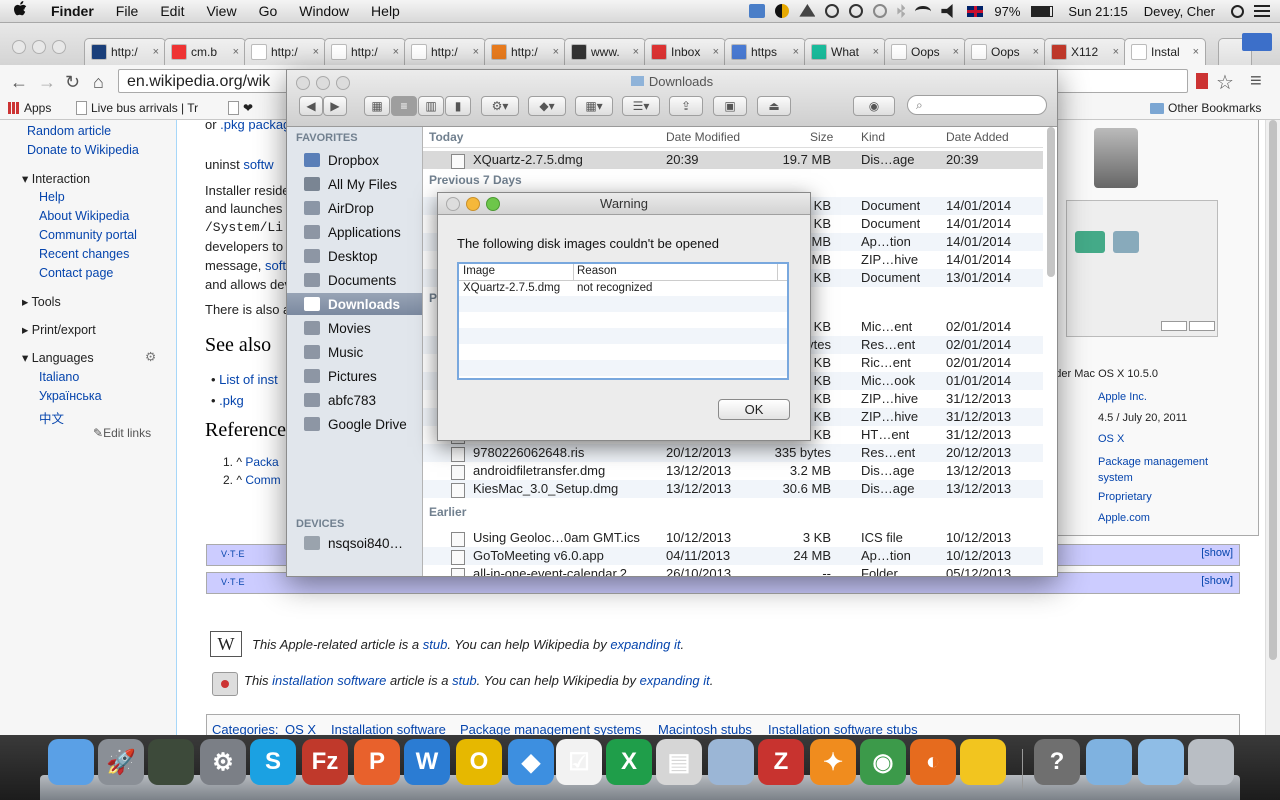  What do you see at coordinates (354, 400) in the screenshot?
I see `sidebar-item-abfc783: abfc783` at bounding box center [354, 400].